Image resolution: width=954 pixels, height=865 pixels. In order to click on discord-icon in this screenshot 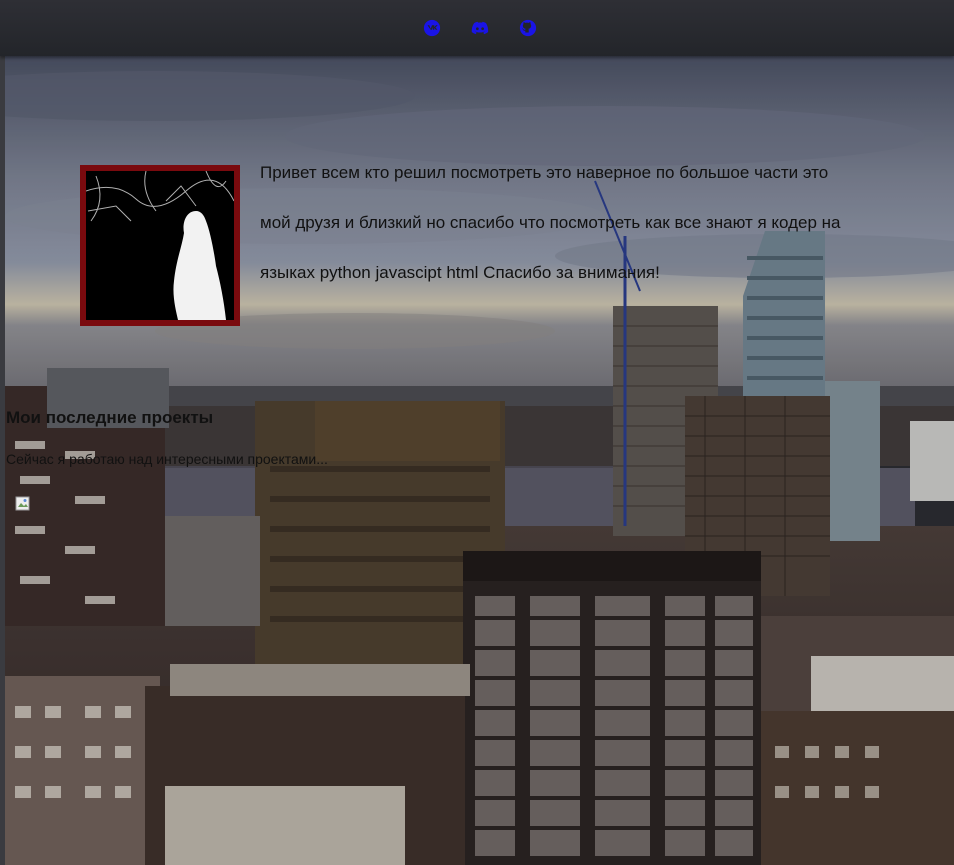, I will do `click(480, 28)`.